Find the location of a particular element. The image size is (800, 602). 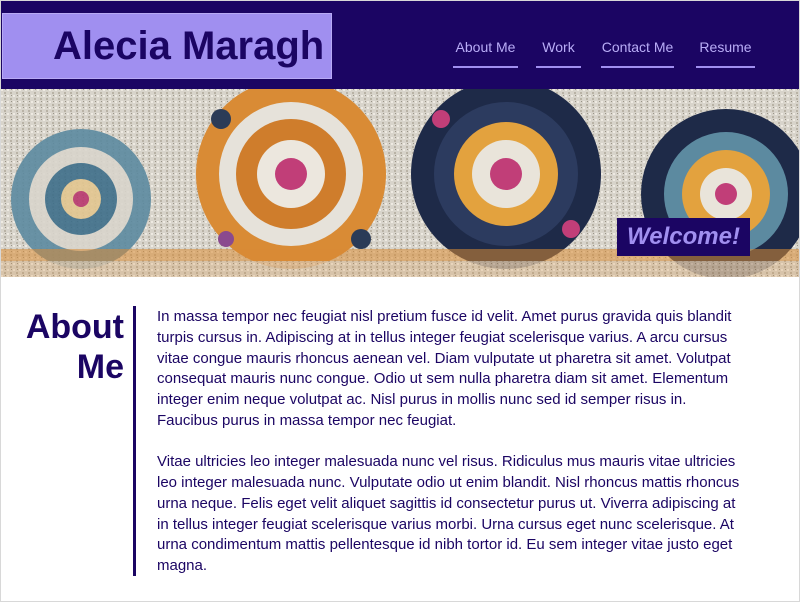

site-name-box: Alecia Maragh is located at coordinates (167, 46).